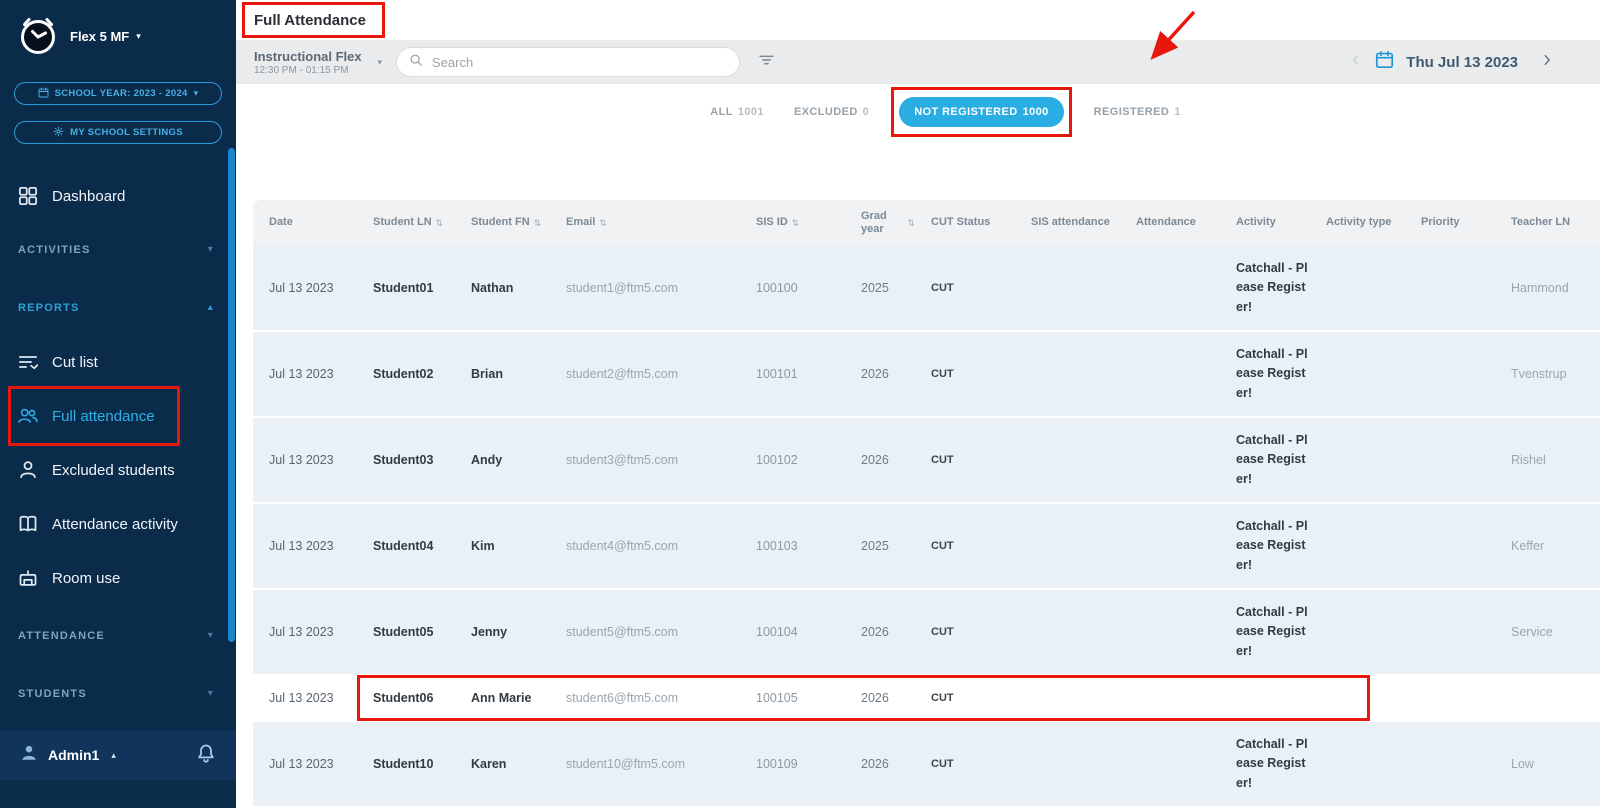  What do you see at coordinates (1177, 112) in the screenshot?
I see `tab-count: 1` at bounding box center [1177, 112].